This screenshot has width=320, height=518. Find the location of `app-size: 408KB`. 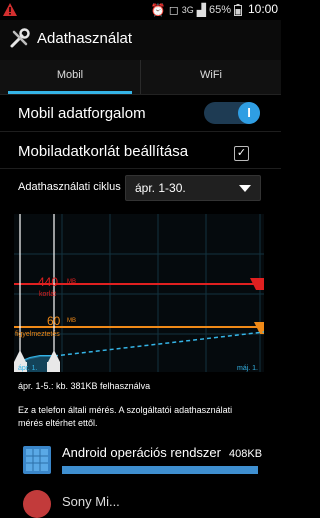

app-size: 408KB is located at coordinates (246, 454).